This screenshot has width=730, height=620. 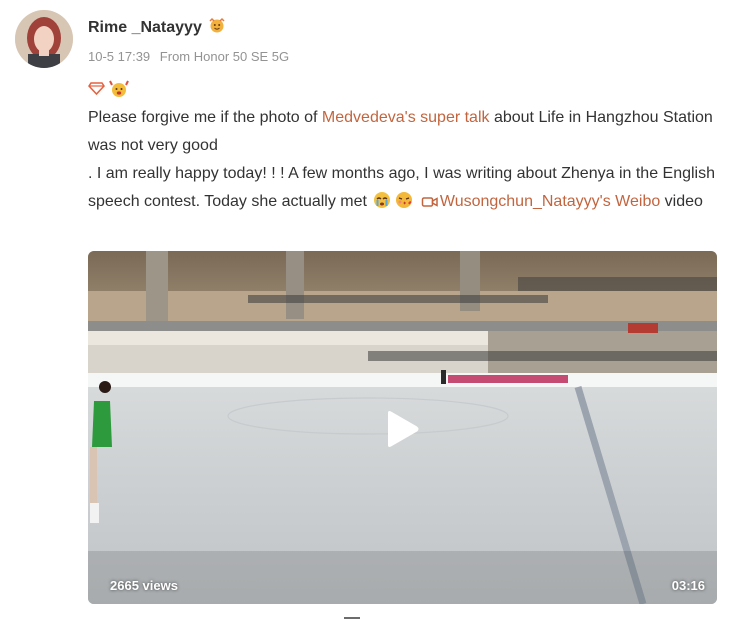 I want to click on play-icon, so click(x=402, y=429).